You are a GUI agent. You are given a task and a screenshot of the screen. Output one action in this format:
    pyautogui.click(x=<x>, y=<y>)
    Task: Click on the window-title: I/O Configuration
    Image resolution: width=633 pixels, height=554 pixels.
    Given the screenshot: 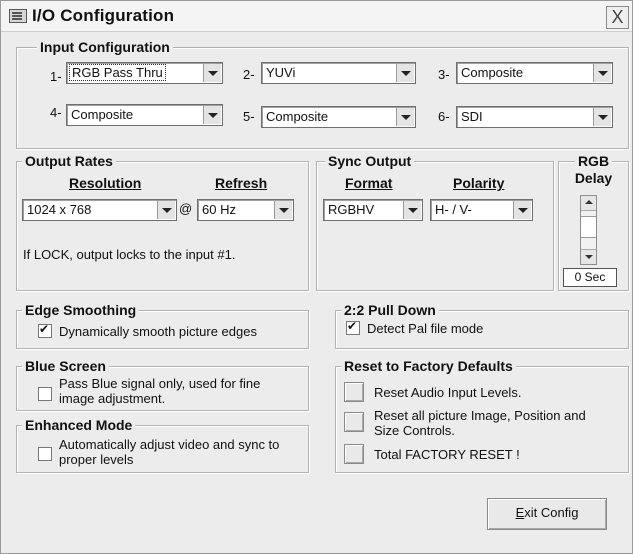 What is the action you would take?
    pyautogui.click(x=103, y=15)
    